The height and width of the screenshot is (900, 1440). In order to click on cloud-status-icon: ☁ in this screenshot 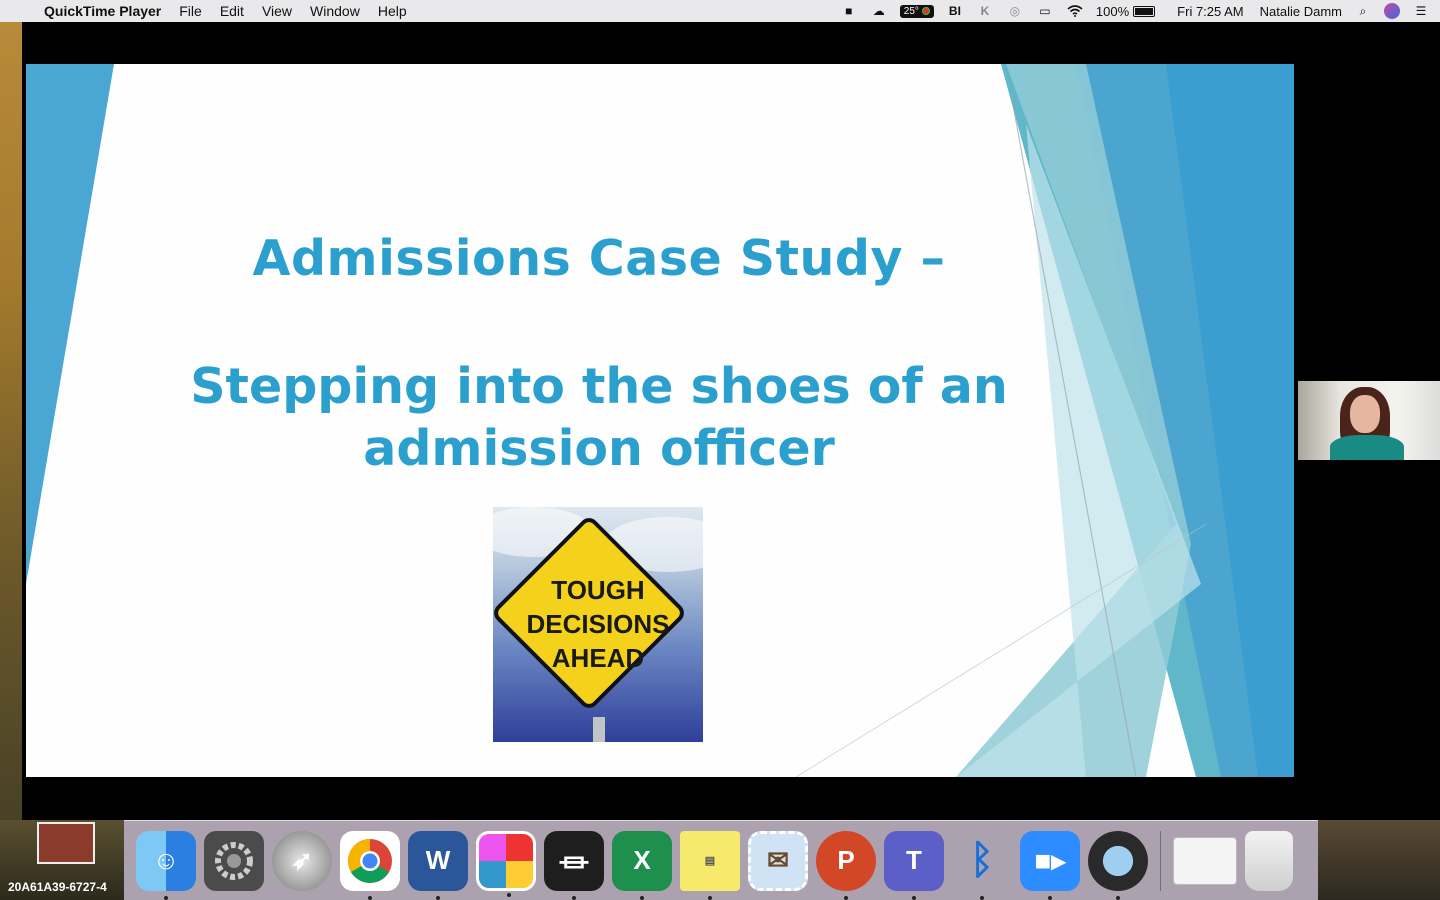, I will do `click(879, 11)`.